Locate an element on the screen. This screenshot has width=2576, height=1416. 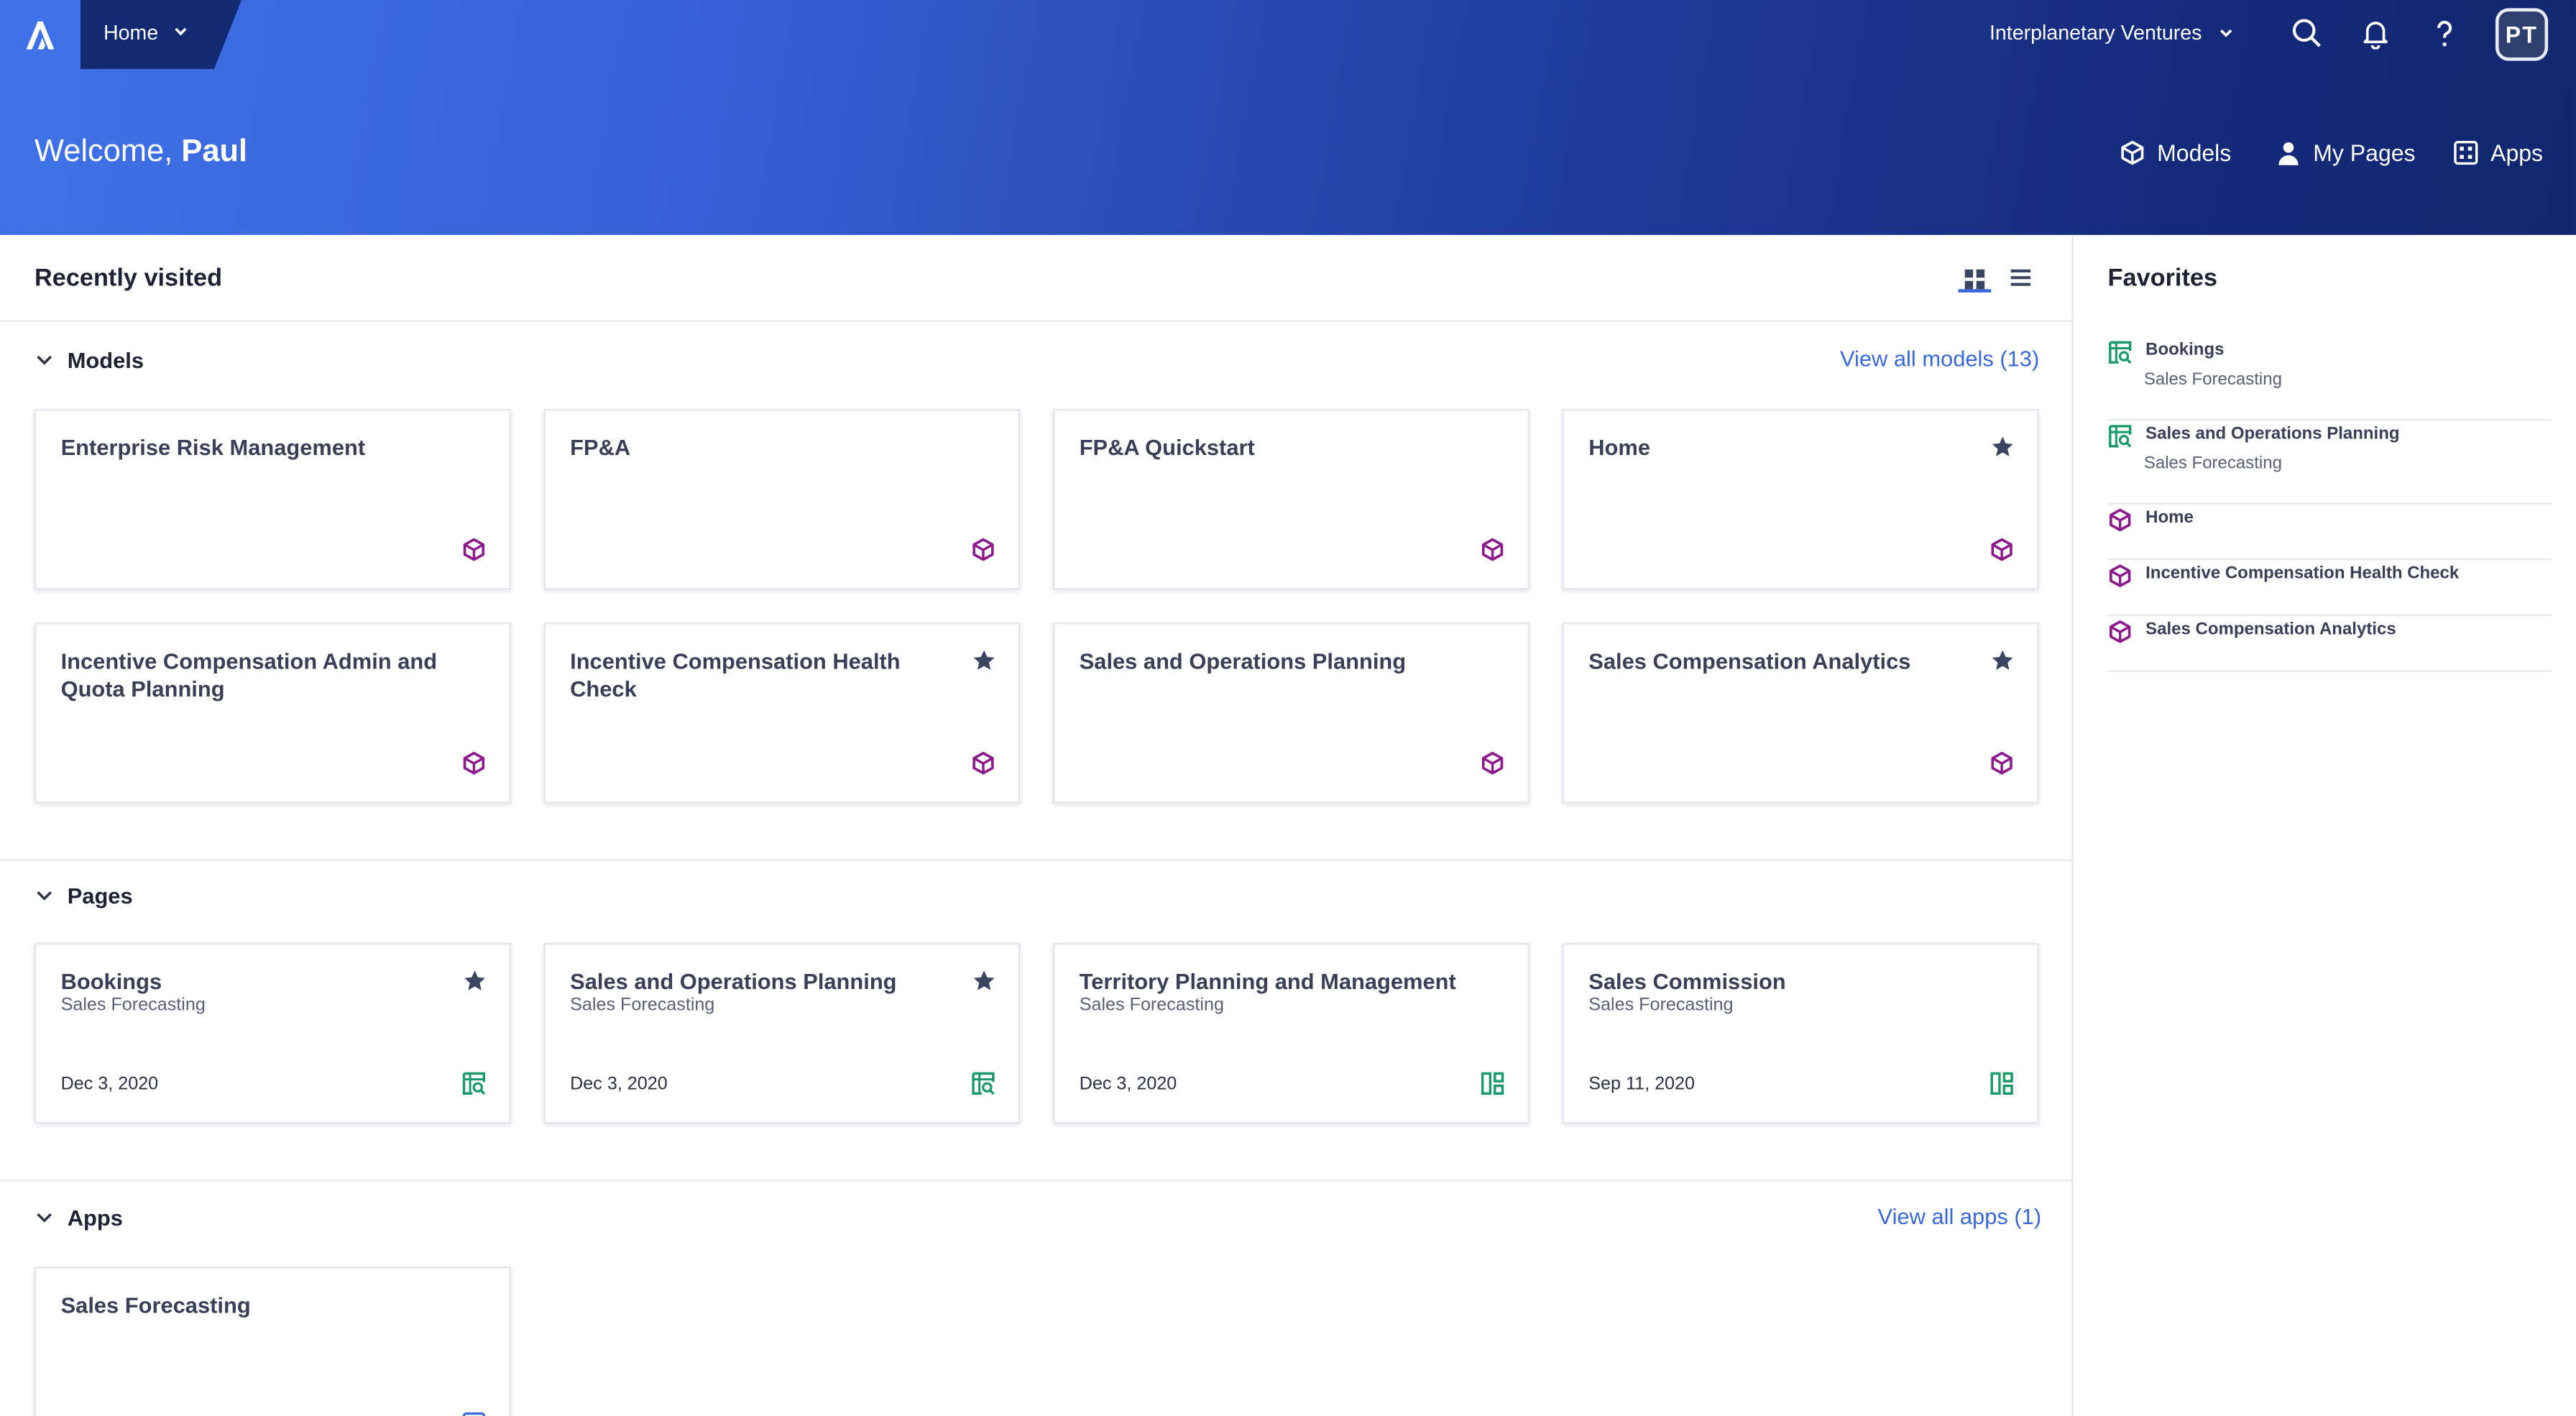
welcome-message: Welcome, Paul is located at coordinates (140, 152).